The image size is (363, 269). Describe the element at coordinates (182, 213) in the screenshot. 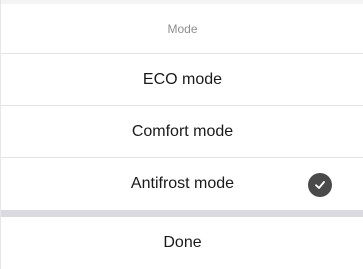

I see `section-separator` at that location.